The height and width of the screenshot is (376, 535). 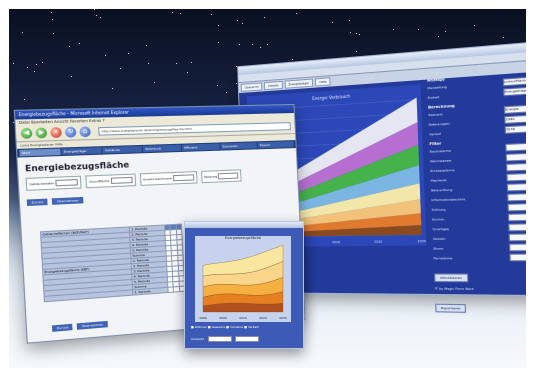 I want to click on app-tab: Energieträger, so click(x=81, y=151).